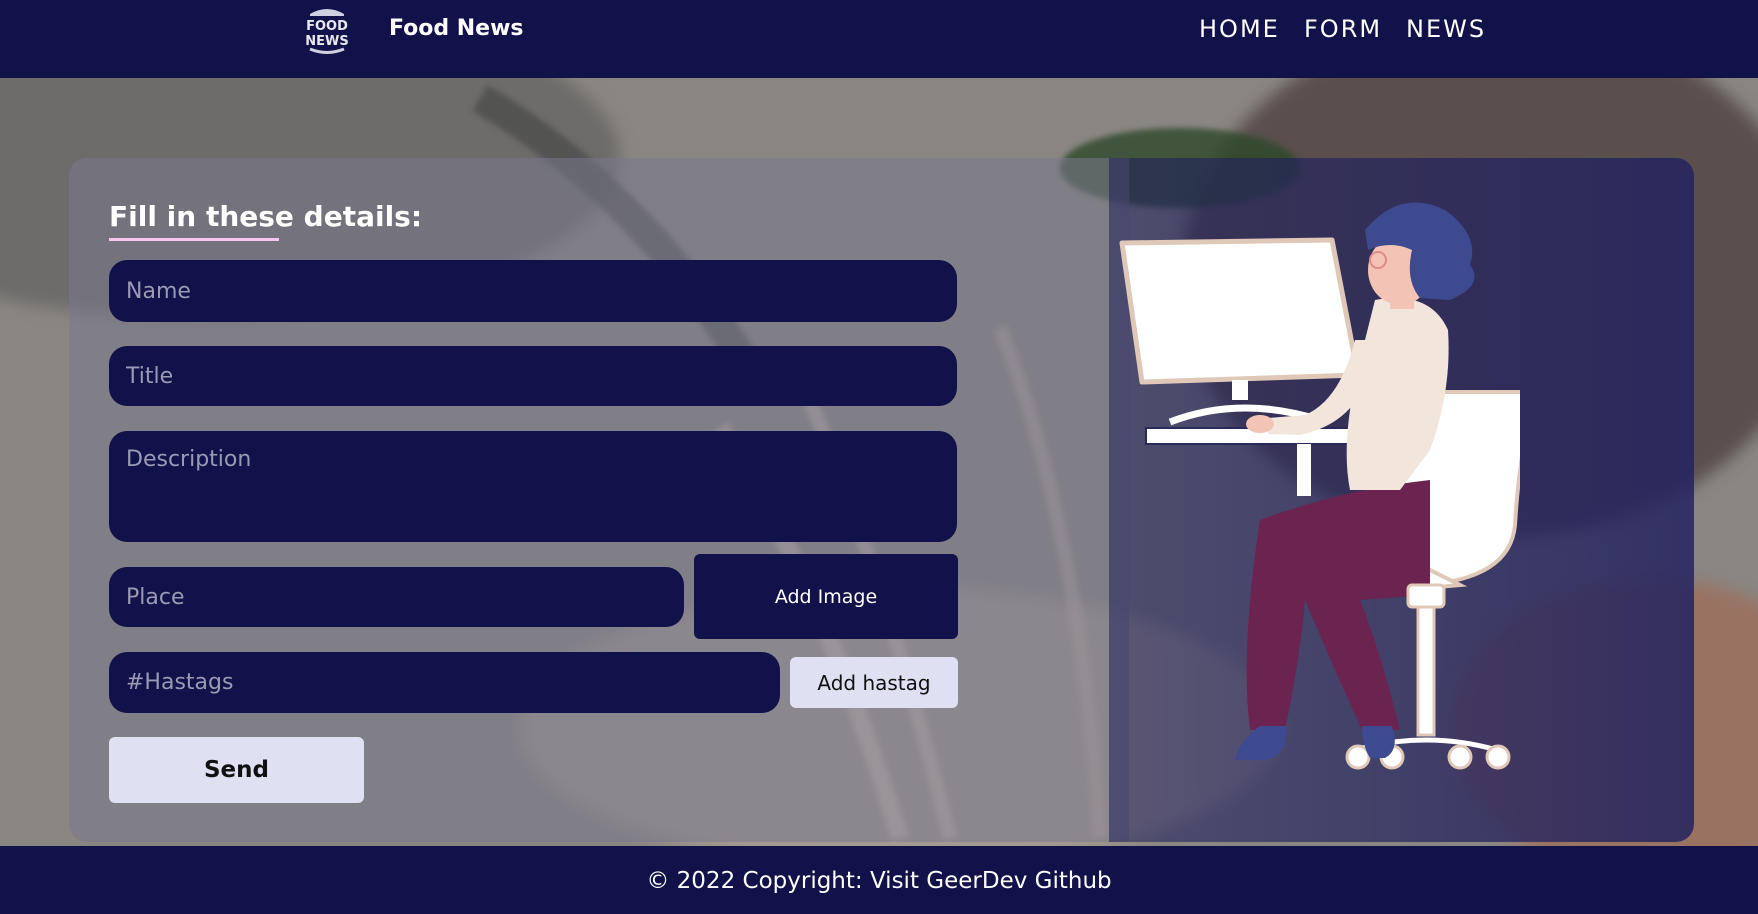 This screenshot has width=1758, height=914. Describe the element at coordinates (533, 291) in the screenshot. I see `name-input` at that location.